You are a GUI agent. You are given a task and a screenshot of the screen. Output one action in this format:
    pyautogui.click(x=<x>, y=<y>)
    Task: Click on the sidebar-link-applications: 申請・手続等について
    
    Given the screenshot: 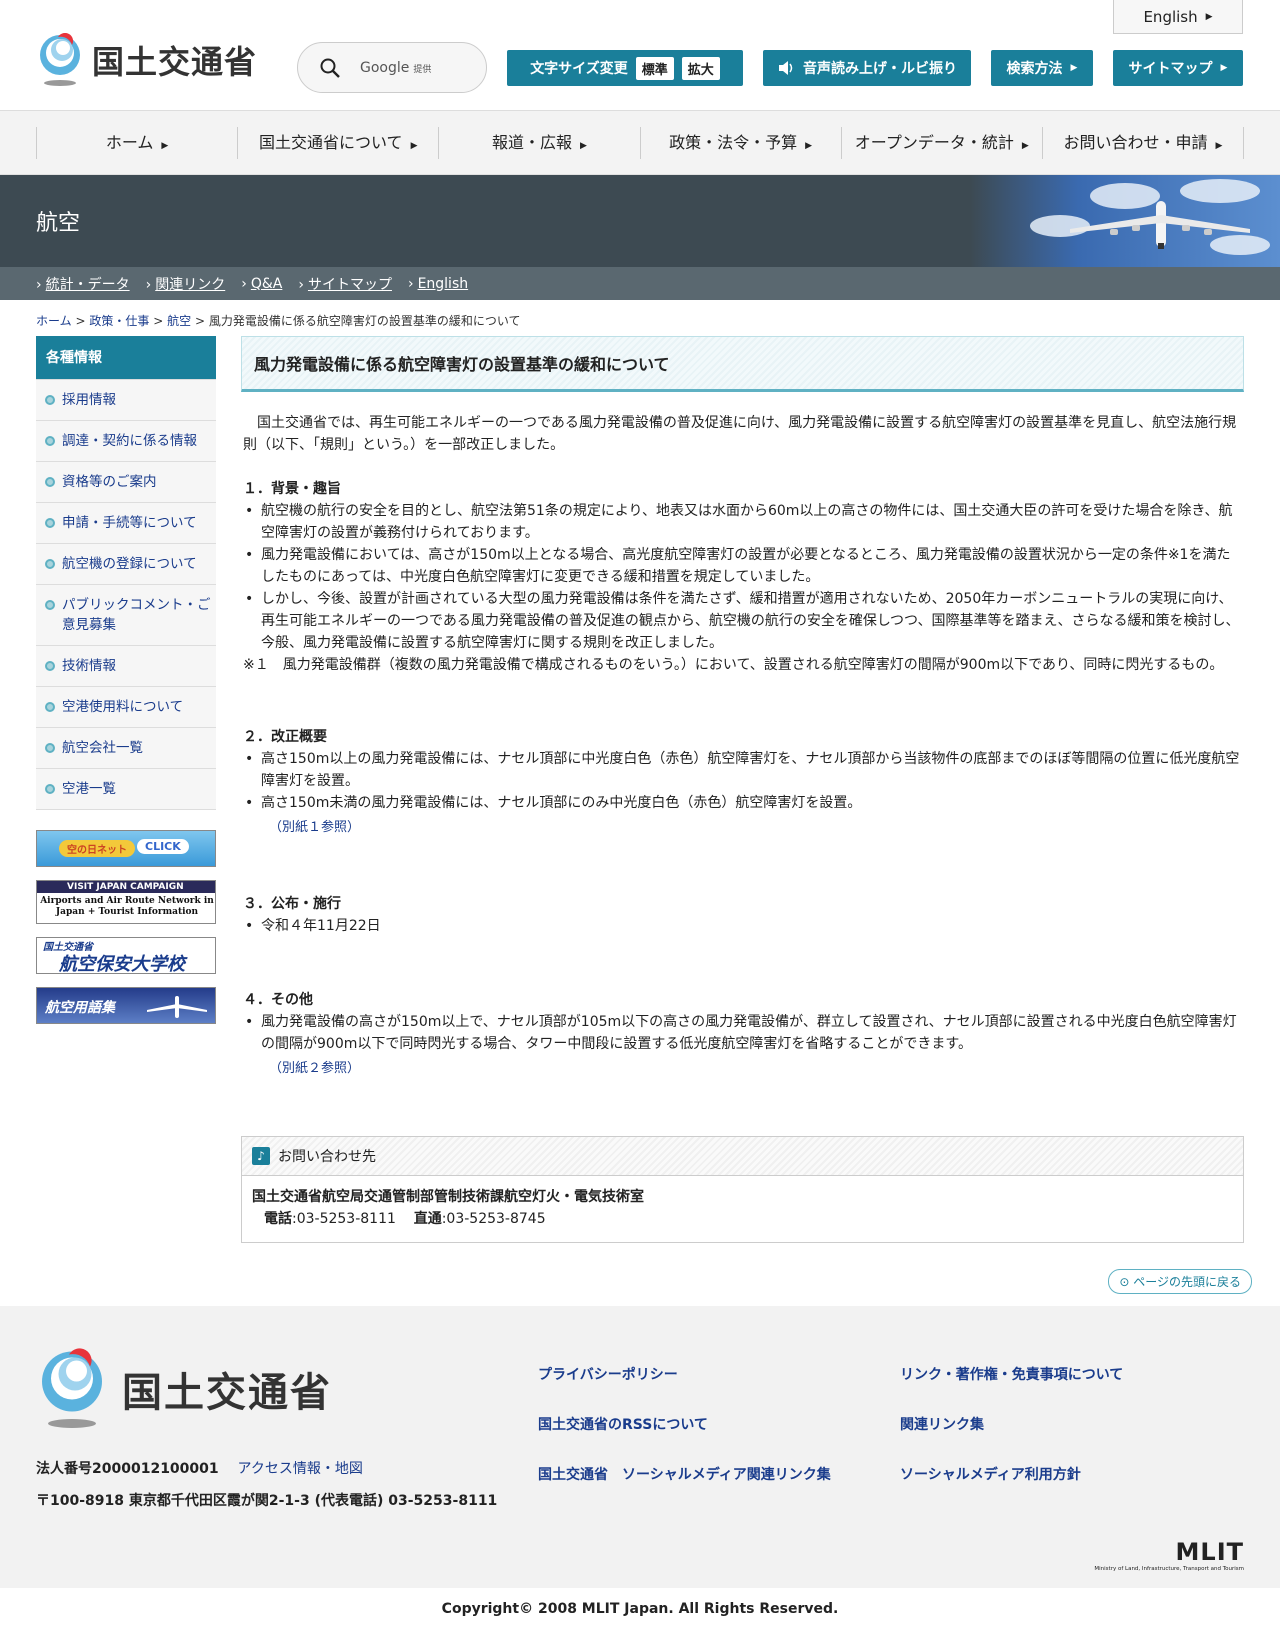 What is the action you would take?
    pyautogui.click(x=129, y=523)
    